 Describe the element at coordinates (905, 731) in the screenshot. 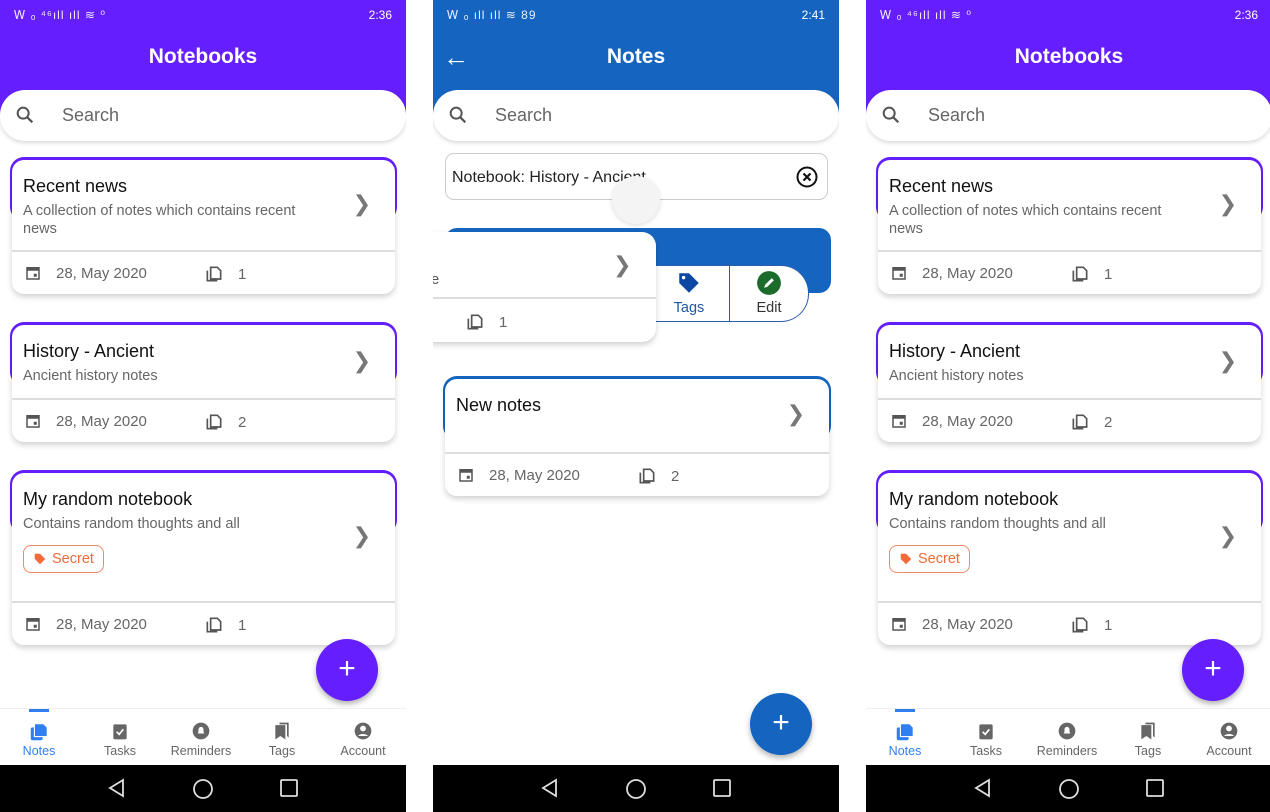

I see `notes-icon` at that location.